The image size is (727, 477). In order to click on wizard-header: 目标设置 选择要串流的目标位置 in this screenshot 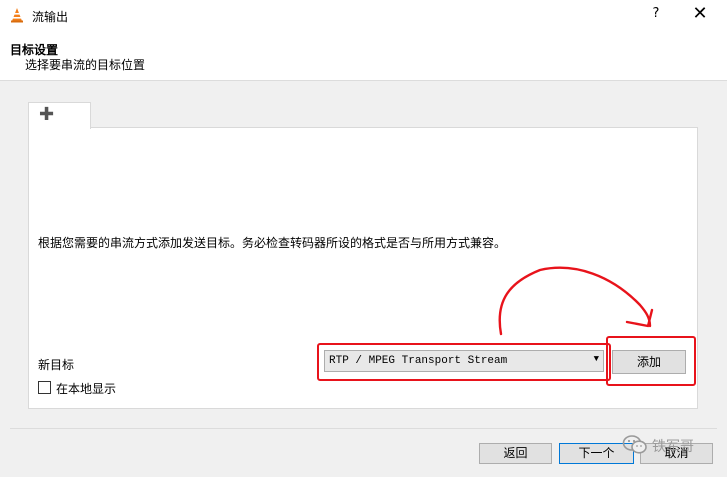, I will do `click(363, 55)`.